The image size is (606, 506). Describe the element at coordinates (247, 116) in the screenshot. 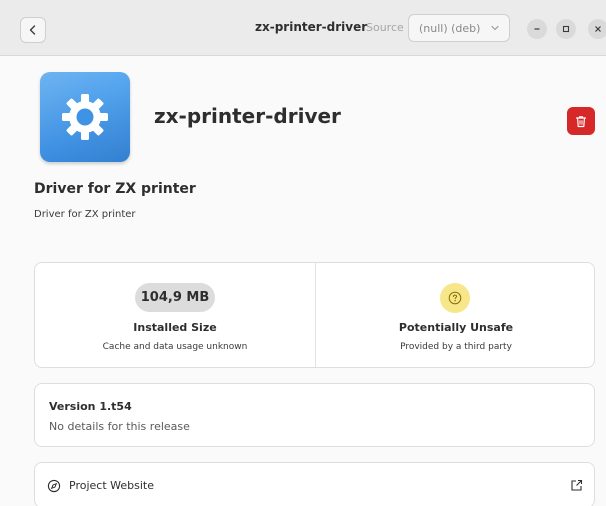

I see `app-name: zx-printer-driver` at that location.